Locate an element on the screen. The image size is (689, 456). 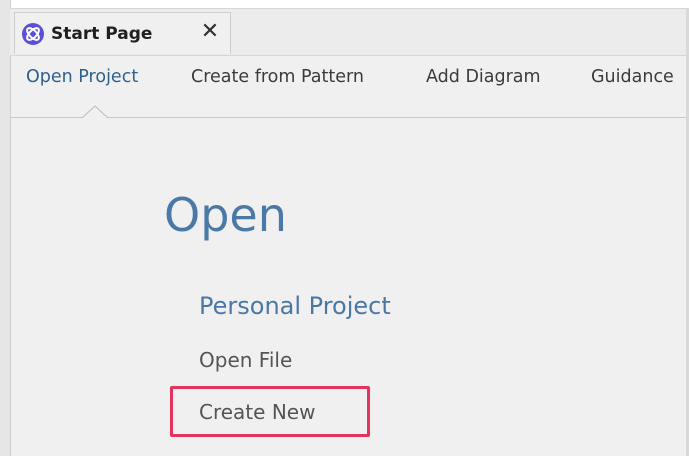
personal-project-link: Personal Project is located at coordinates (295, 306).